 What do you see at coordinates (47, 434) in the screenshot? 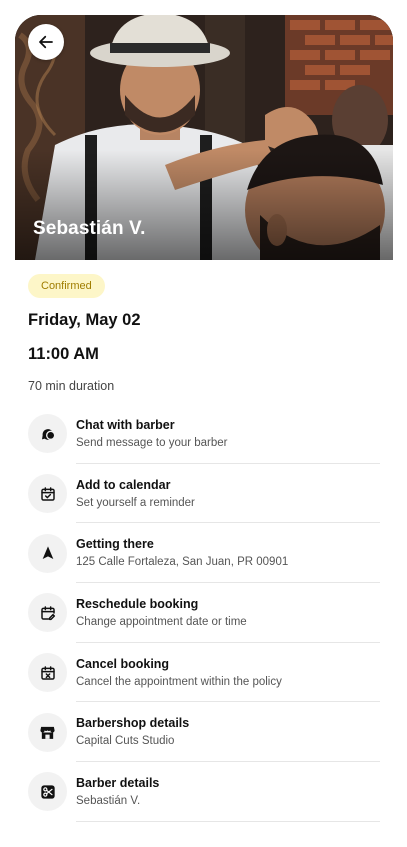
I see `chat-bubbles-icon` at bounding box center [47, 434].